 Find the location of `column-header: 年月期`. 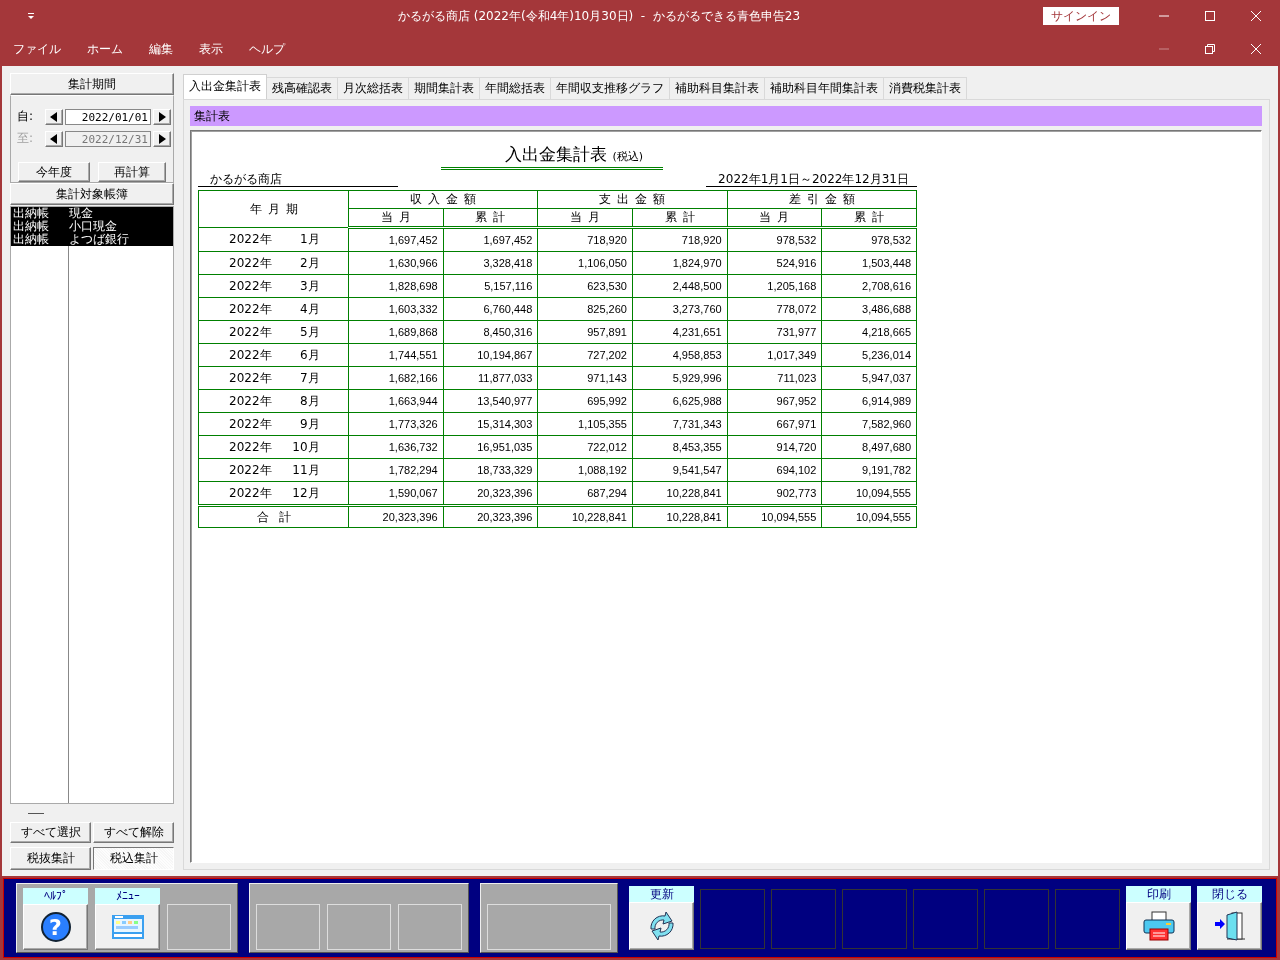

column-header: 年月期 is located at coordinates (273, 209).